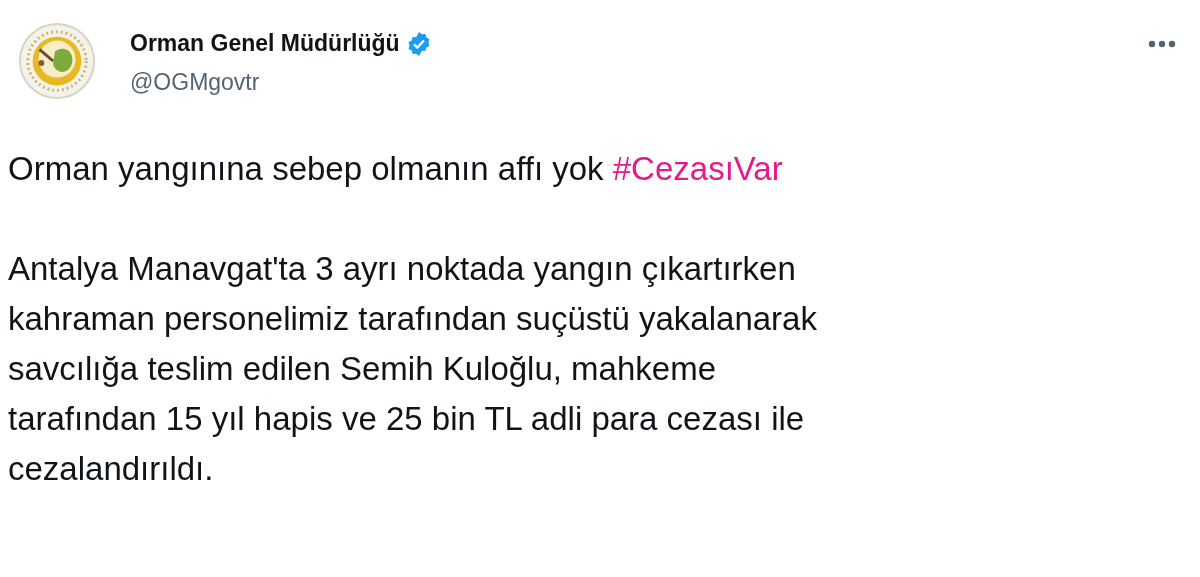 This screenshot has width=1200, height=577. Describe the element at coordinates (281, 82) in the screenshot. I see `account-handle: @OGMgovtr` at that location.